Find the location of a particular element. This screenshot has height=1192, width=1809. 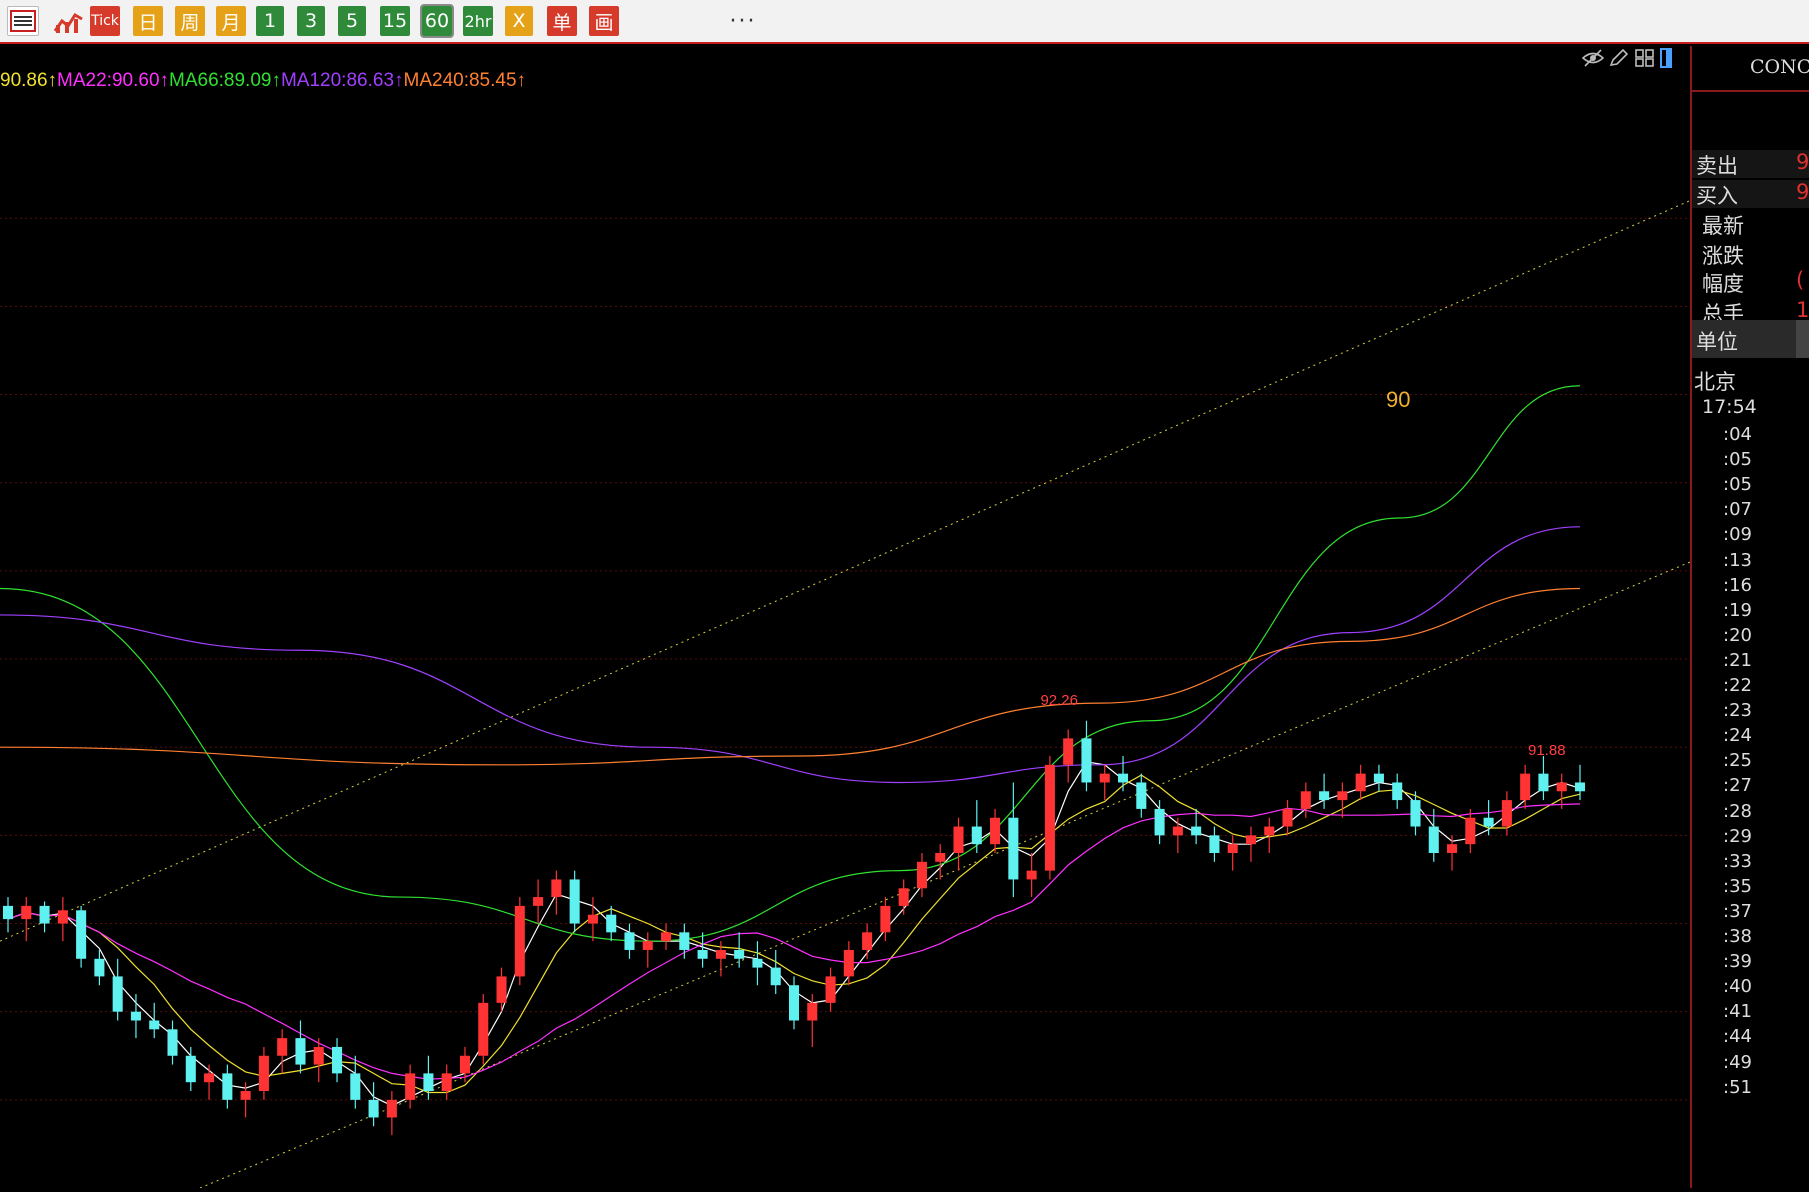

period-button-10: X is located at coordinates (519, 21).